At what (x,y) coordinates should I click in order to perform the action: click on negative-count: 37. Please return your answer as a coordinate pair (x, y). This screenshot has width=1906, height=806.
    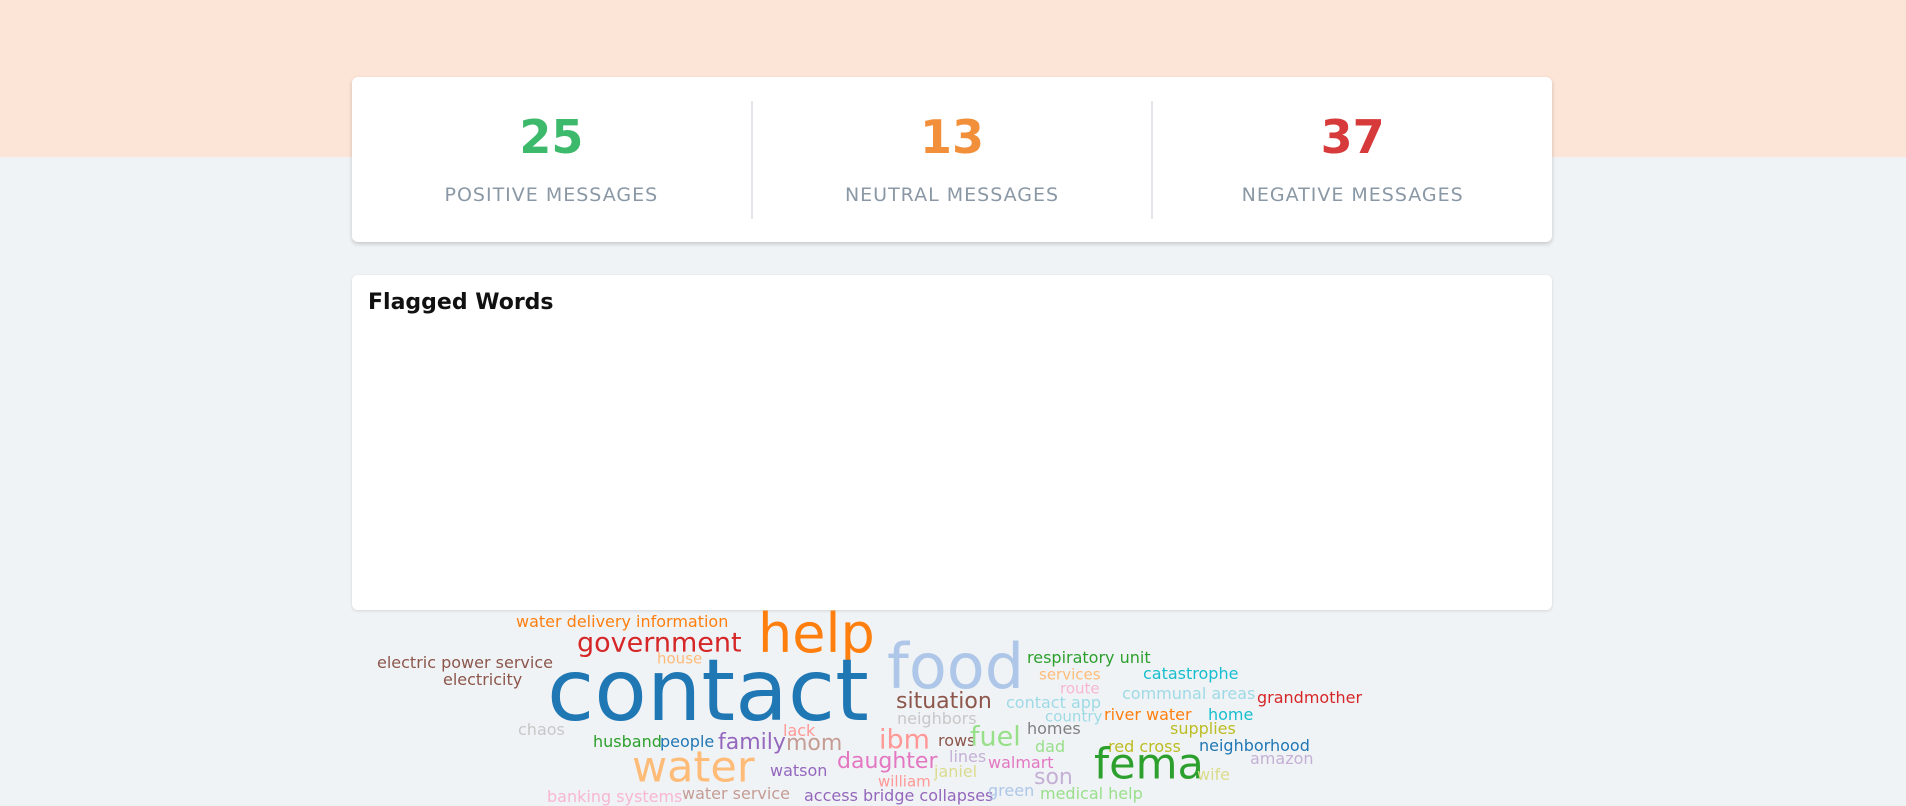
    Looking at the image, I should click on (1352, 136).